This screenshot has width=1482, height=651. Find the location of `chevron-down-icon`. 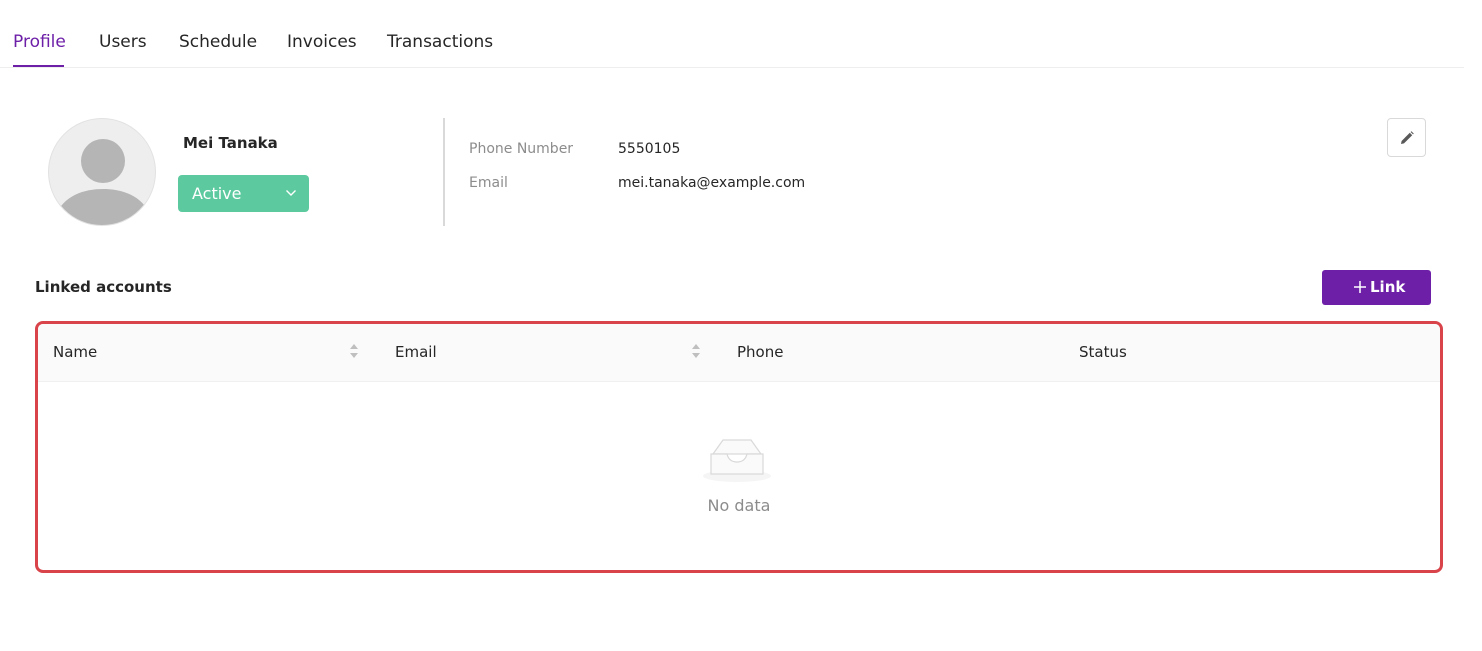

chevron-down-icon is located at coordinates (291, 193).